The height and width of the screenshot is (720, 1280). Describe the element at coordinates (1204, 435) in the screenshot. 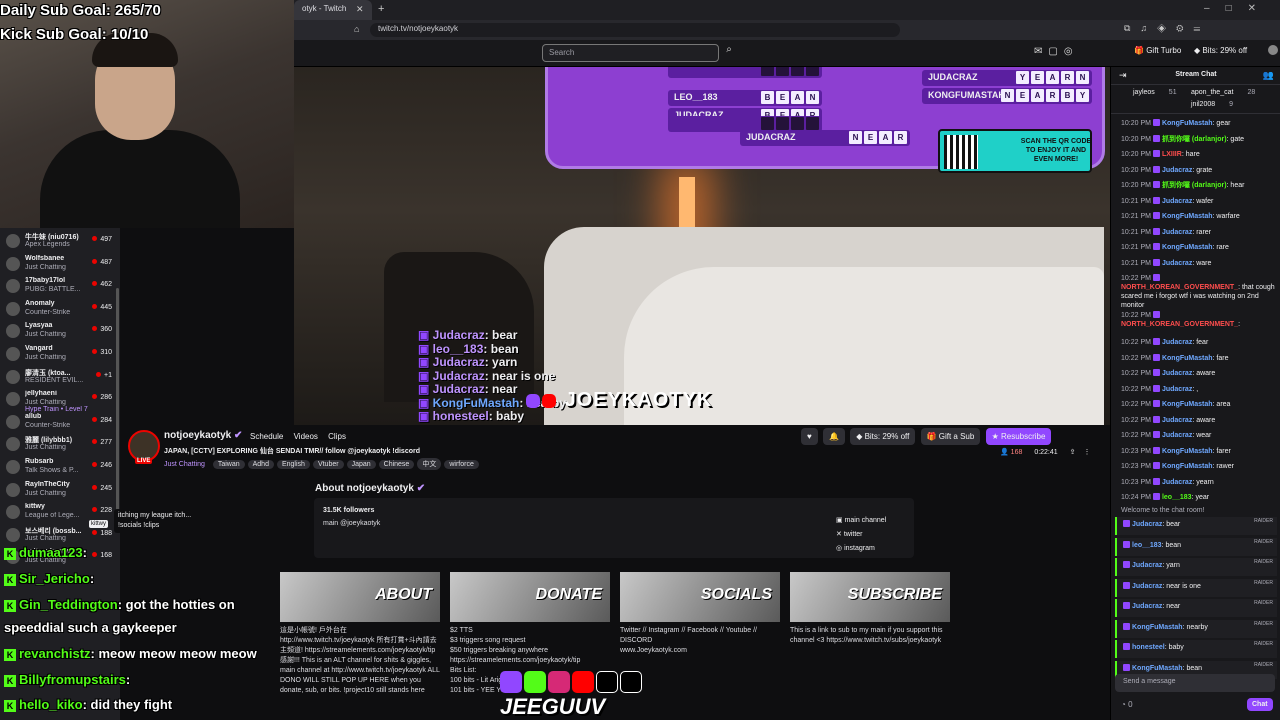

I see `chat-text: wear` at that location.